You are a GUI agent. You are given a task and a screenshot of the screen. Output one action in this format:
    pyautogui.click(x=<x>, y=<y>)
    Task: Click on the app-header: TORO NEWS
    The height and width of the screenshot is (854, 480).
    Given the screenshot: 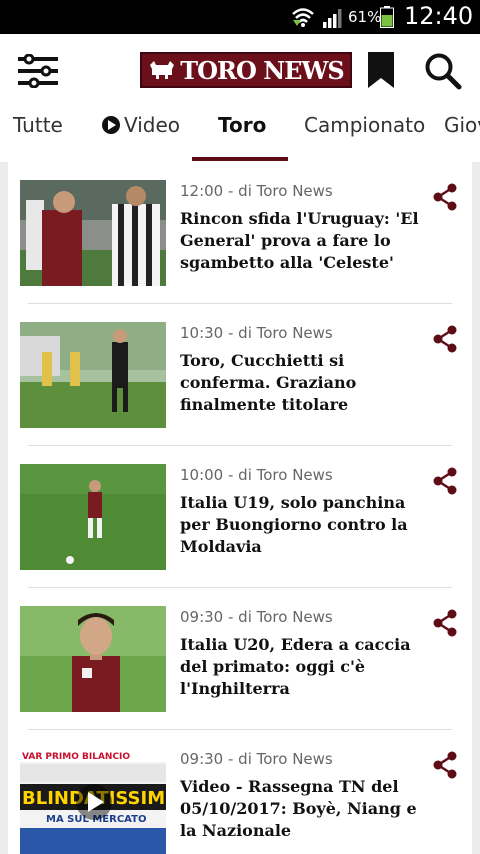 What is the action you would take?
    pyautogui.click(x=240, y=70)
    